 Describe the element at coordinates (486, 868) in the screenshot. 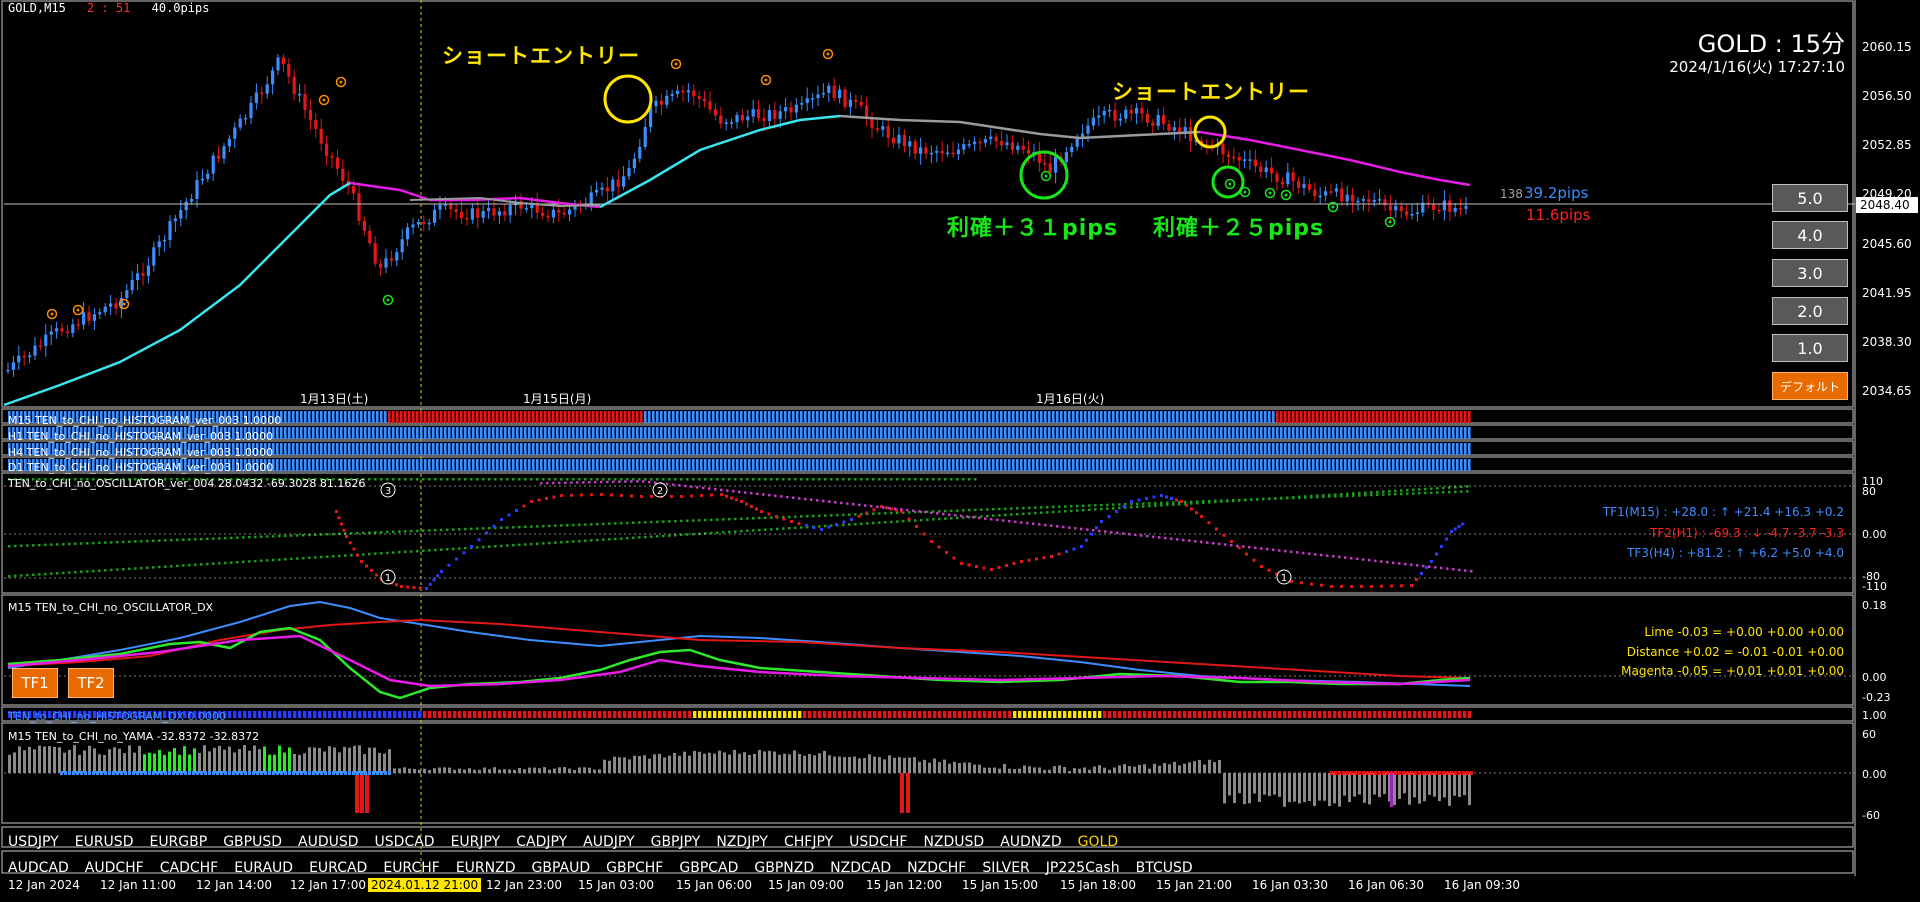

I see `symbol-tab-eurnzd: EURNZD` at that location.